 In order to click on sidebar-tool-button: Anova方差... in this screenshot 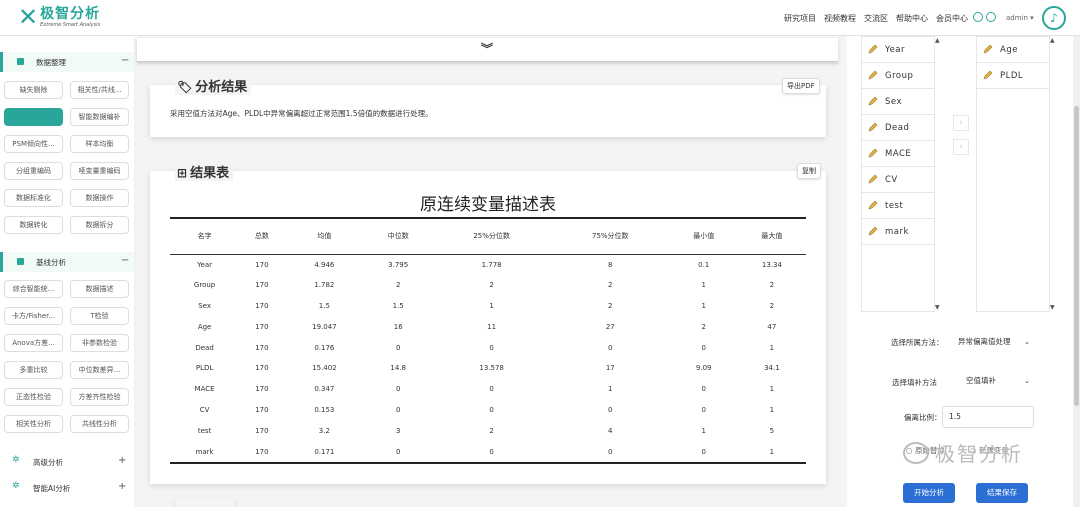, I will do `click(33, 343)`.